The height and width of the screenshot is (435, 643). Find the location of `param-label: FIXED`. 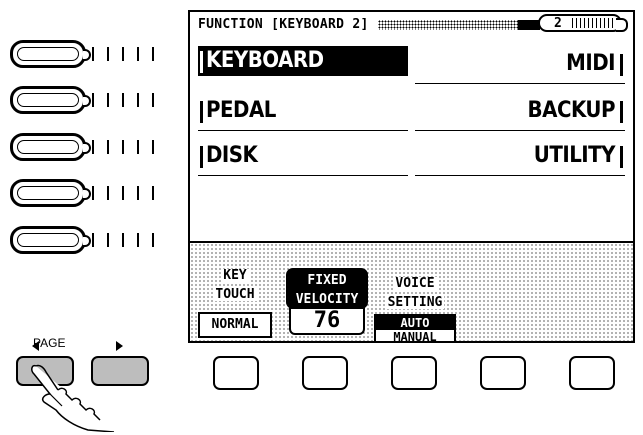

param-label: FIXED is located at coordinates (327, 280).